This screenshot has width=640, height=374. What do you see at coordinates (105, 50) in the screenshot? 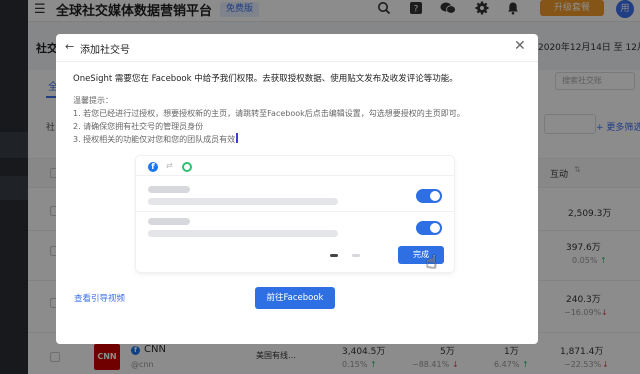
I see `modal-title: 添加社交号` at bounding box center [105, 50].